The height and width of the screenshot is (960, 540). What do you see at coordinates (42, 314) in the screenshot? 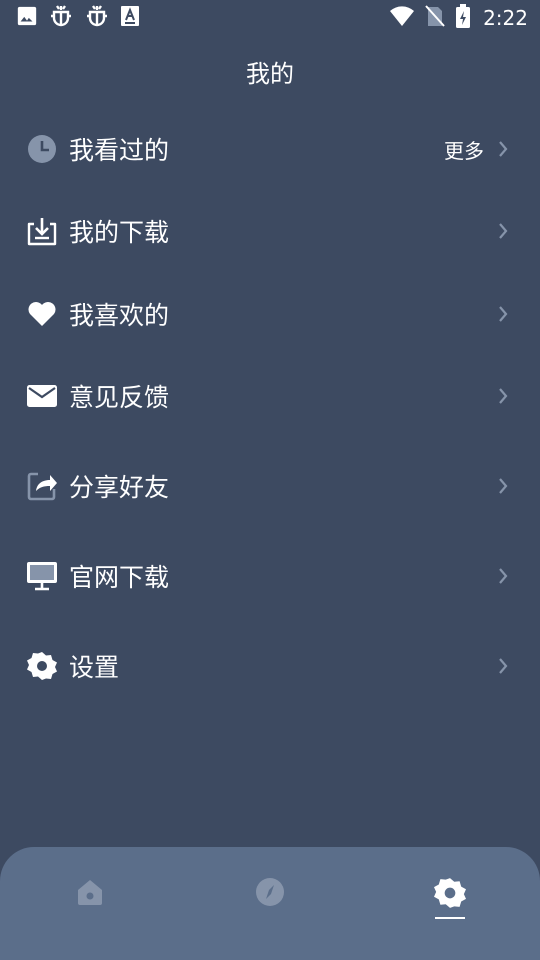
I see `heart-icon` at bounding box center [42, 314].